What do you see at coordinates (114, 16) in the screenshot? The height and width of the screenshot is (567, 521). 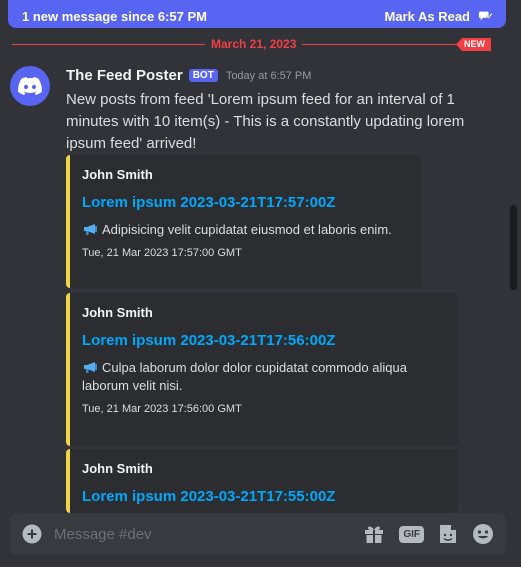 I see `new-messages-text: 1 new message since 6:57 PM` at bounding box center [114, 16].